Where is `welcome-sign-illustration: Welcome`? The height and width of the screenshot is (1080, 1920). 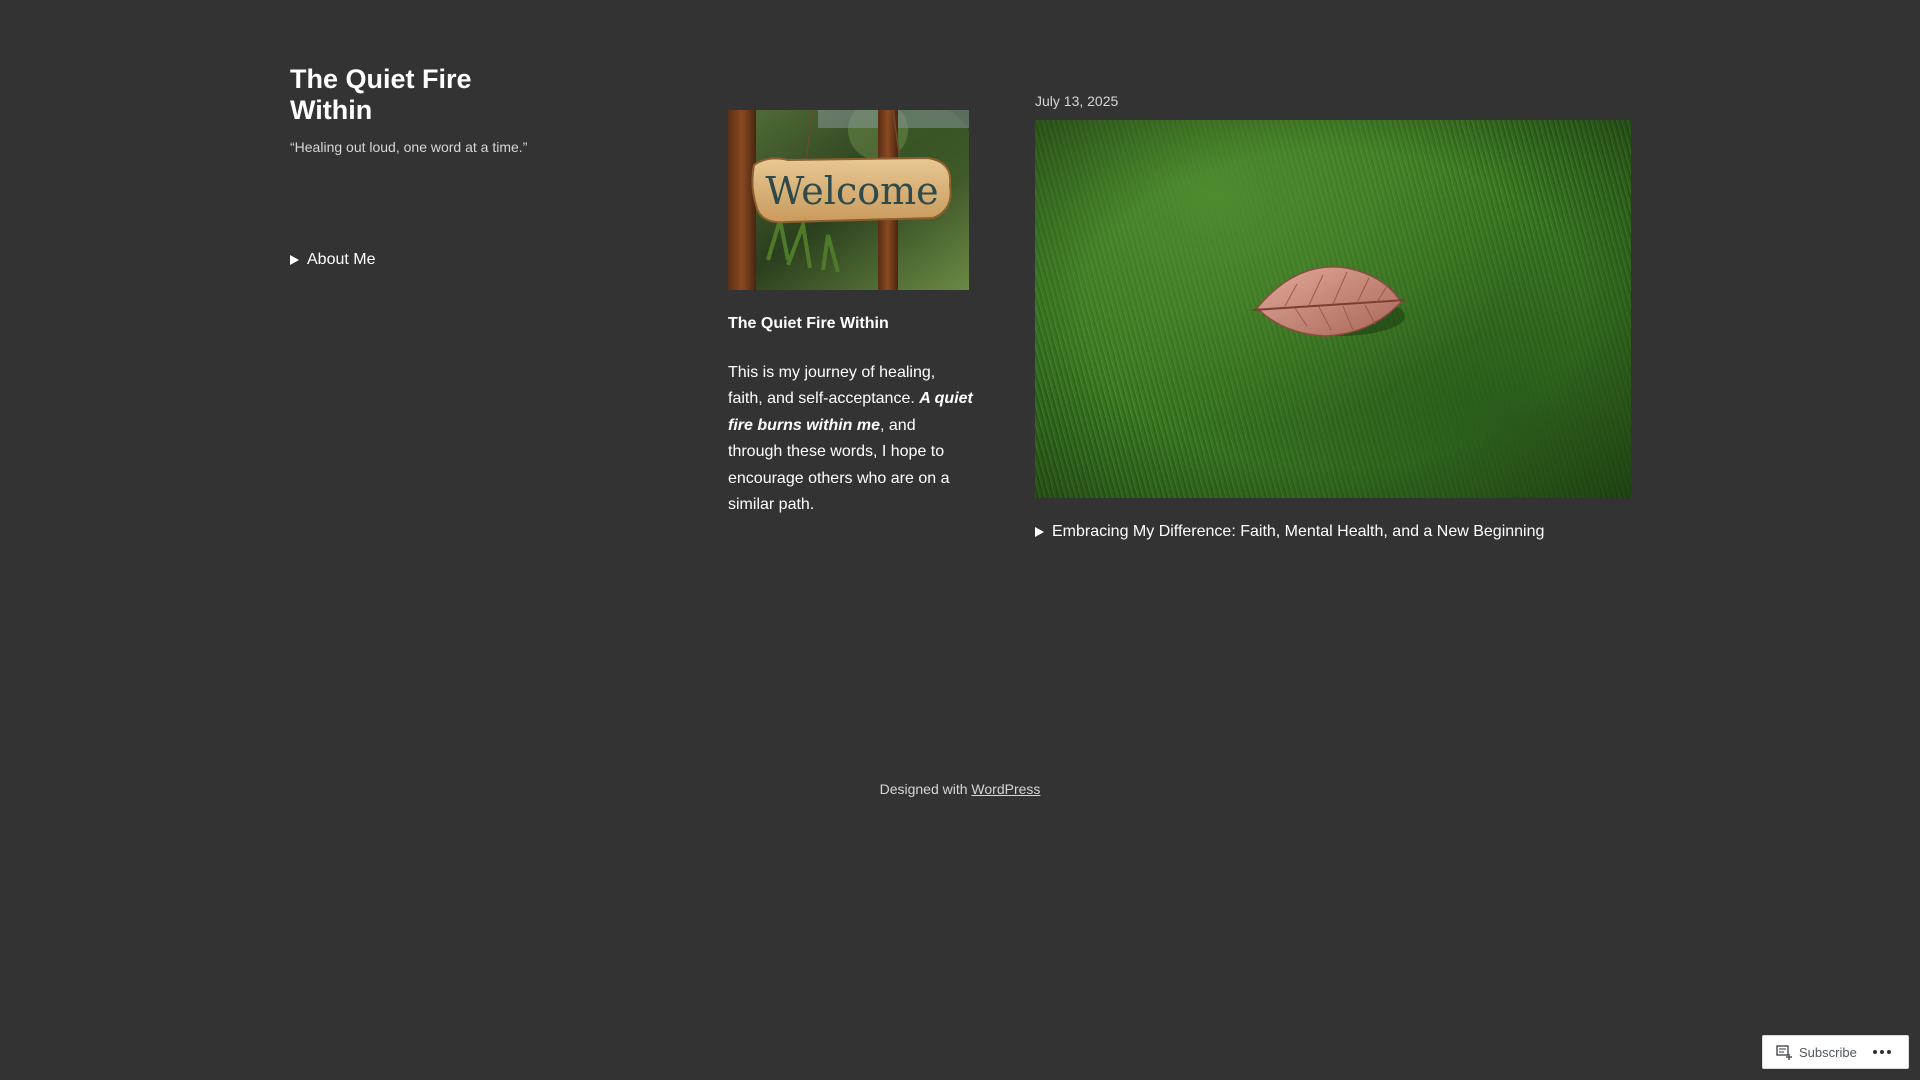
welcome-sign-illustration: Welcome is located at coordinates (848, 200).